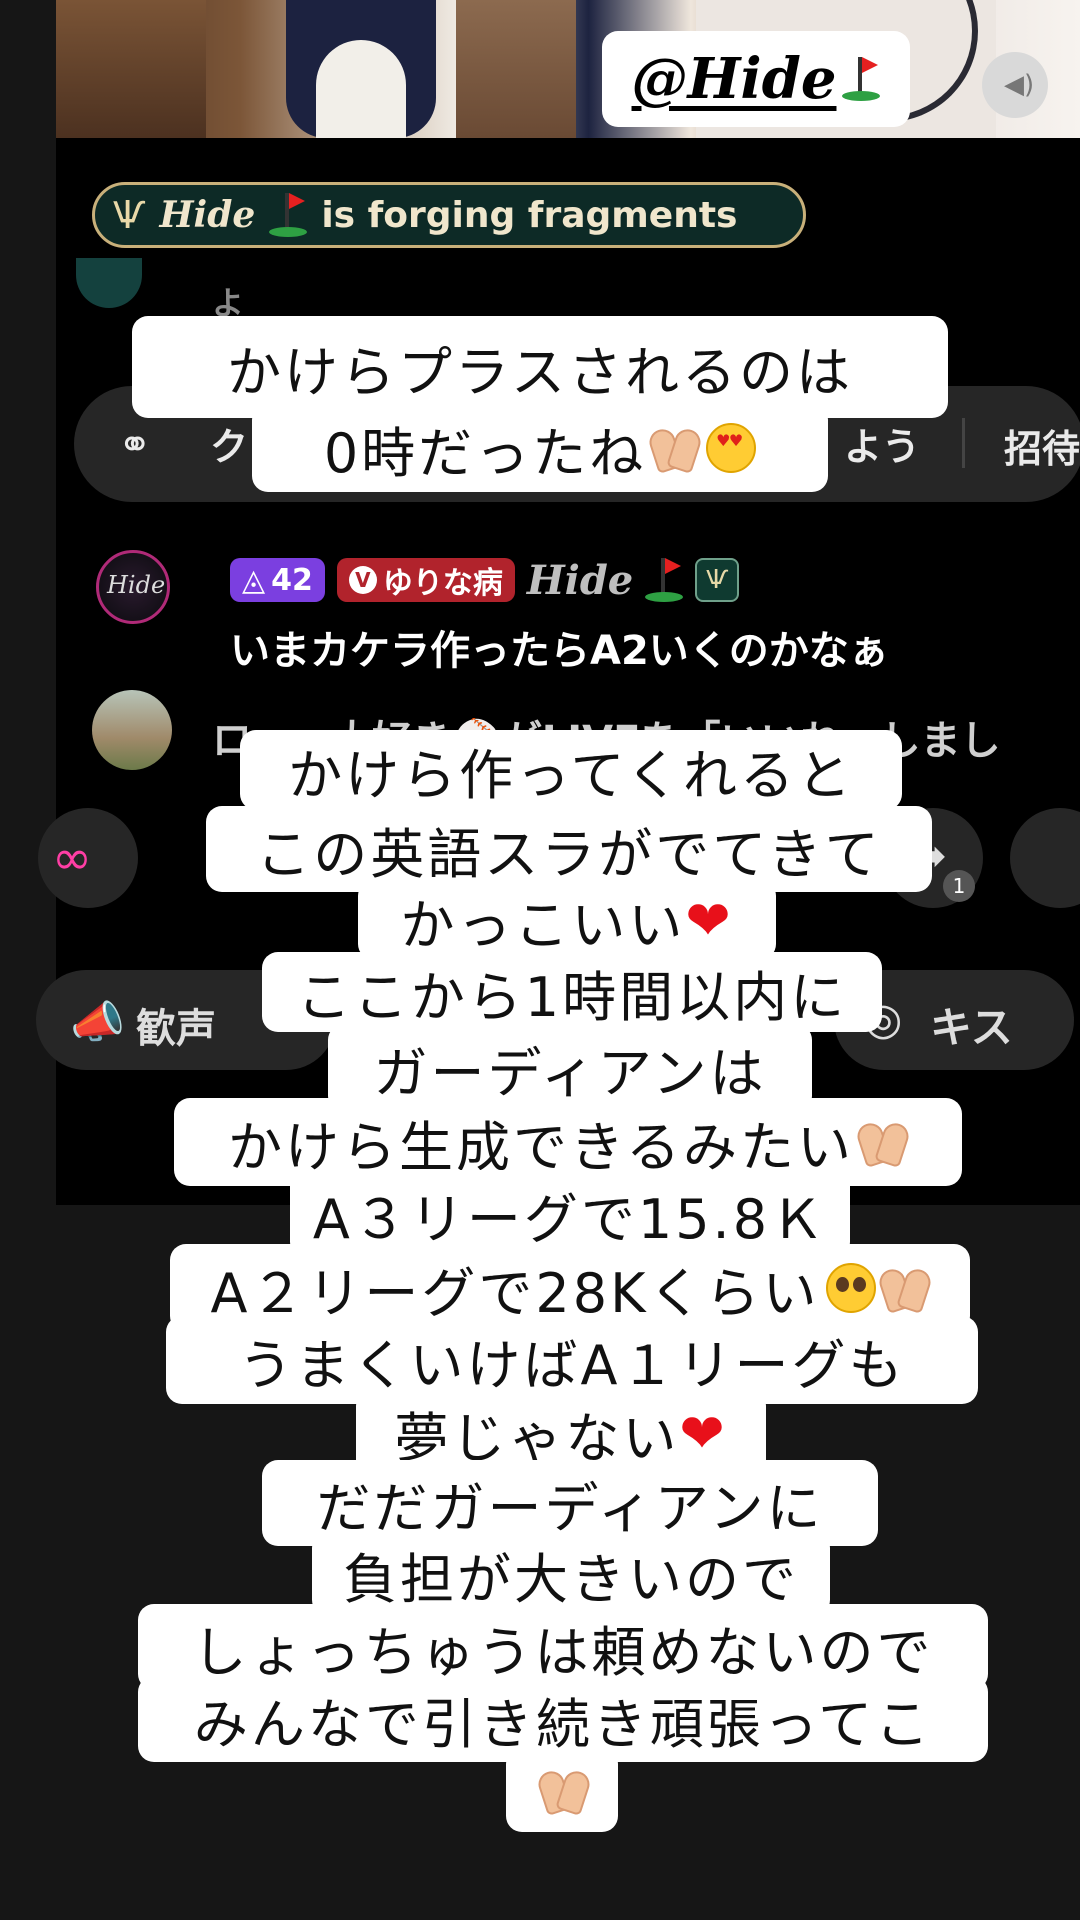 The height and width of the screenshot is (1920, 1080). I want to click on live-video-frame, so click(568, 69).